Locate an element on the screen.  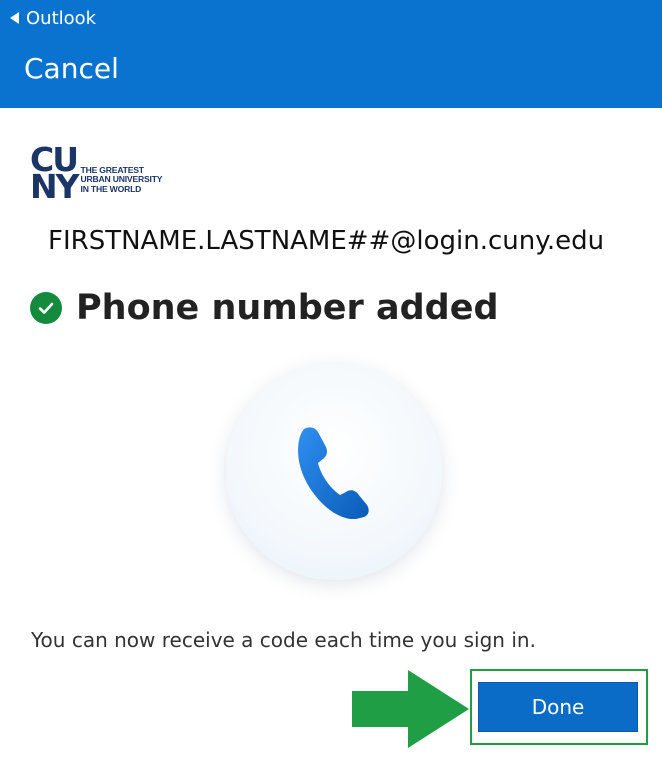
status-title: Phone number added is located at coordinates (287, 308).